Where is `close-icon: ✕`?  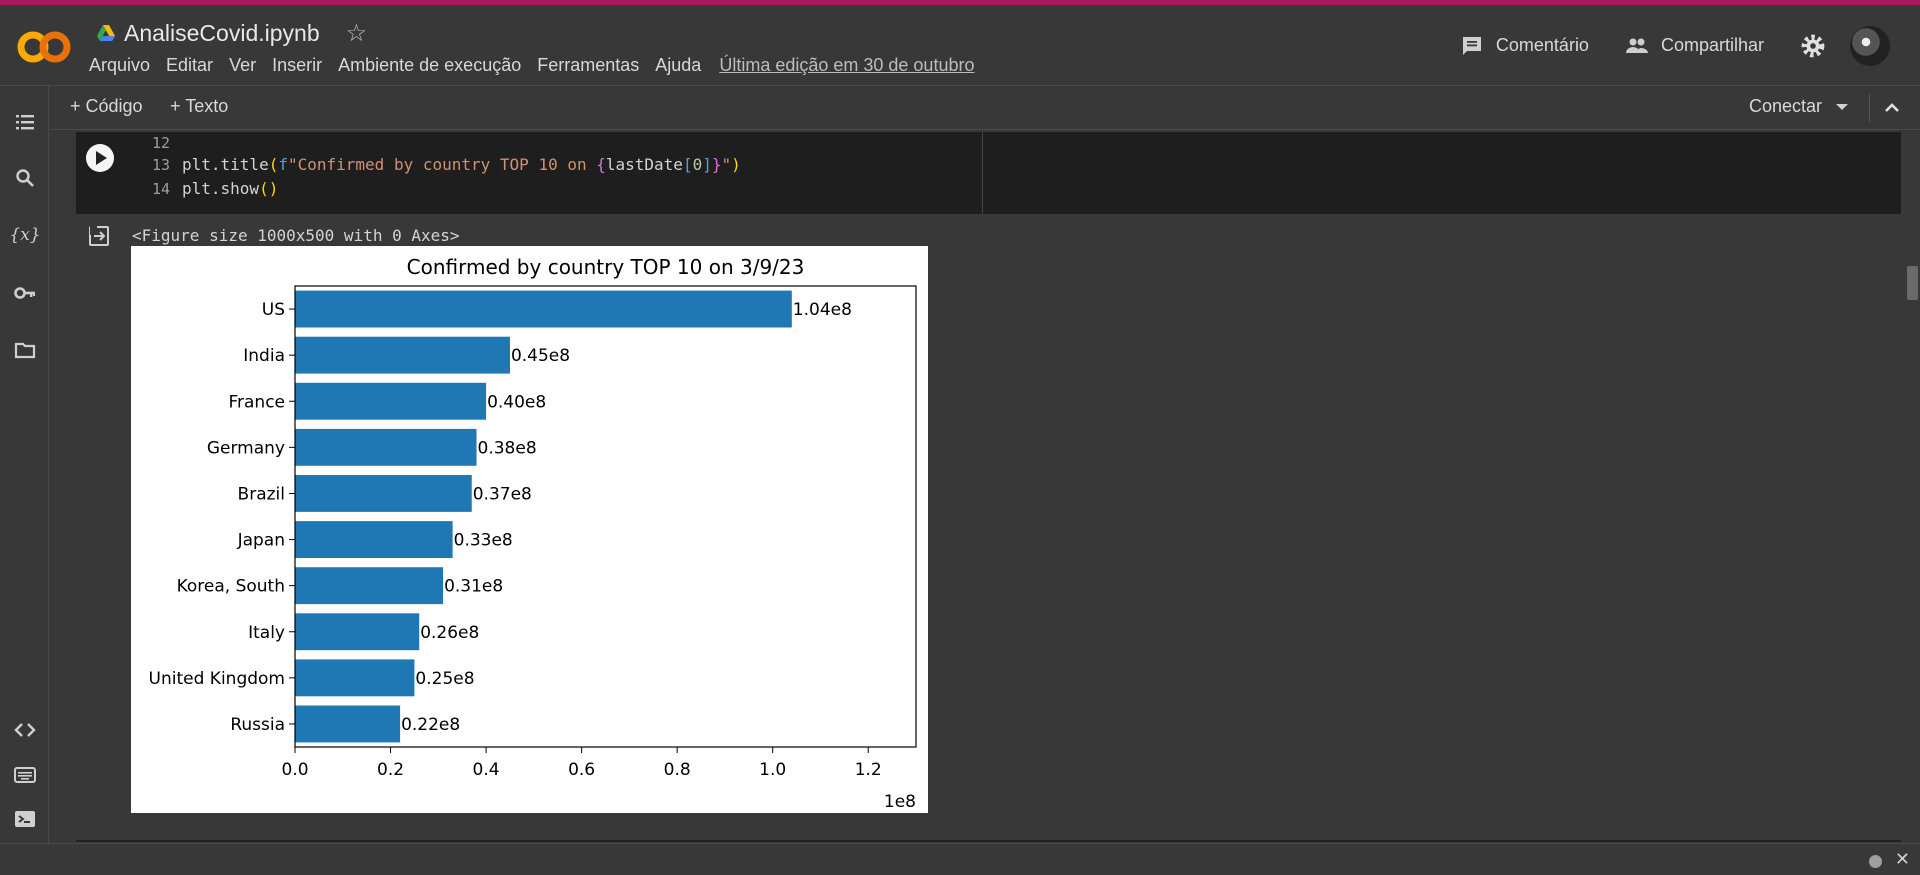 close-icon: ✕ is located at coordinates (1902, 859).